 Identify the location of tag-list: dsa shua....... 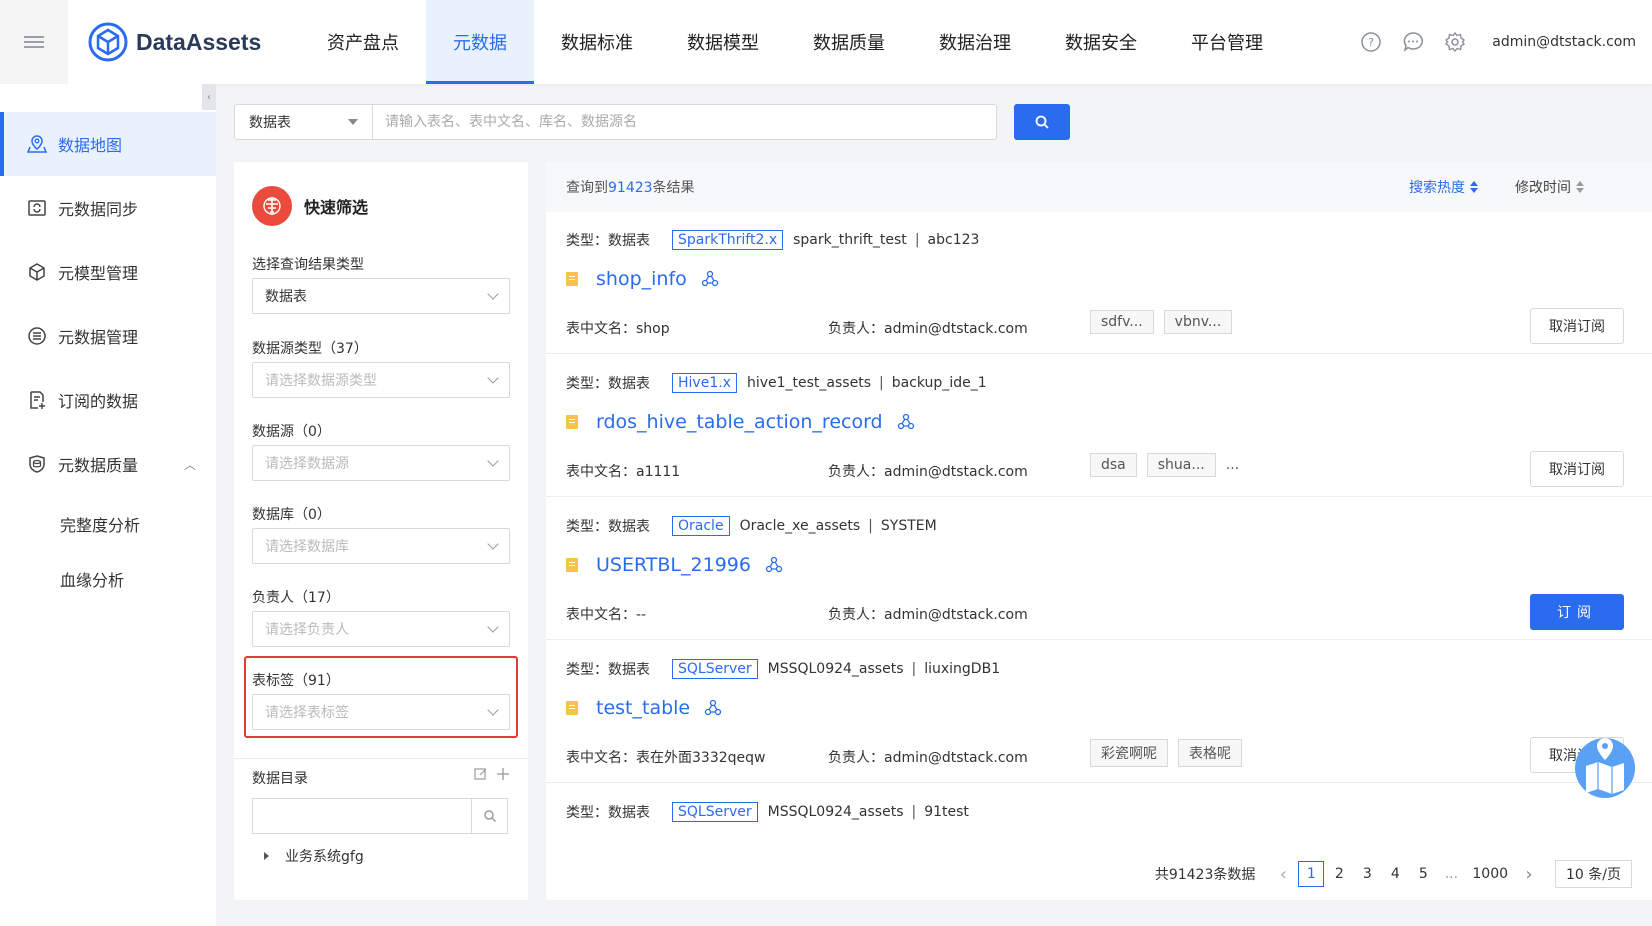
(1164, 465).